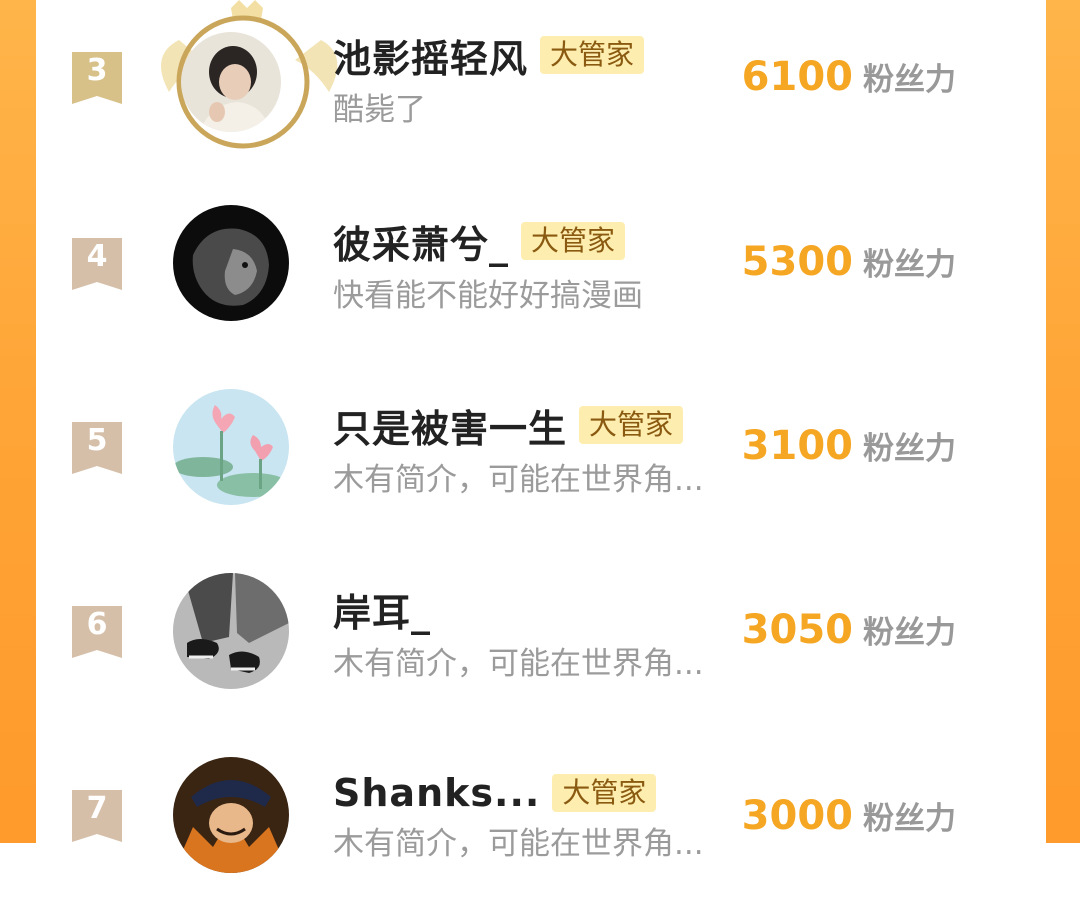  I want to click on user-name: 岸耳_, so click(382, 609).